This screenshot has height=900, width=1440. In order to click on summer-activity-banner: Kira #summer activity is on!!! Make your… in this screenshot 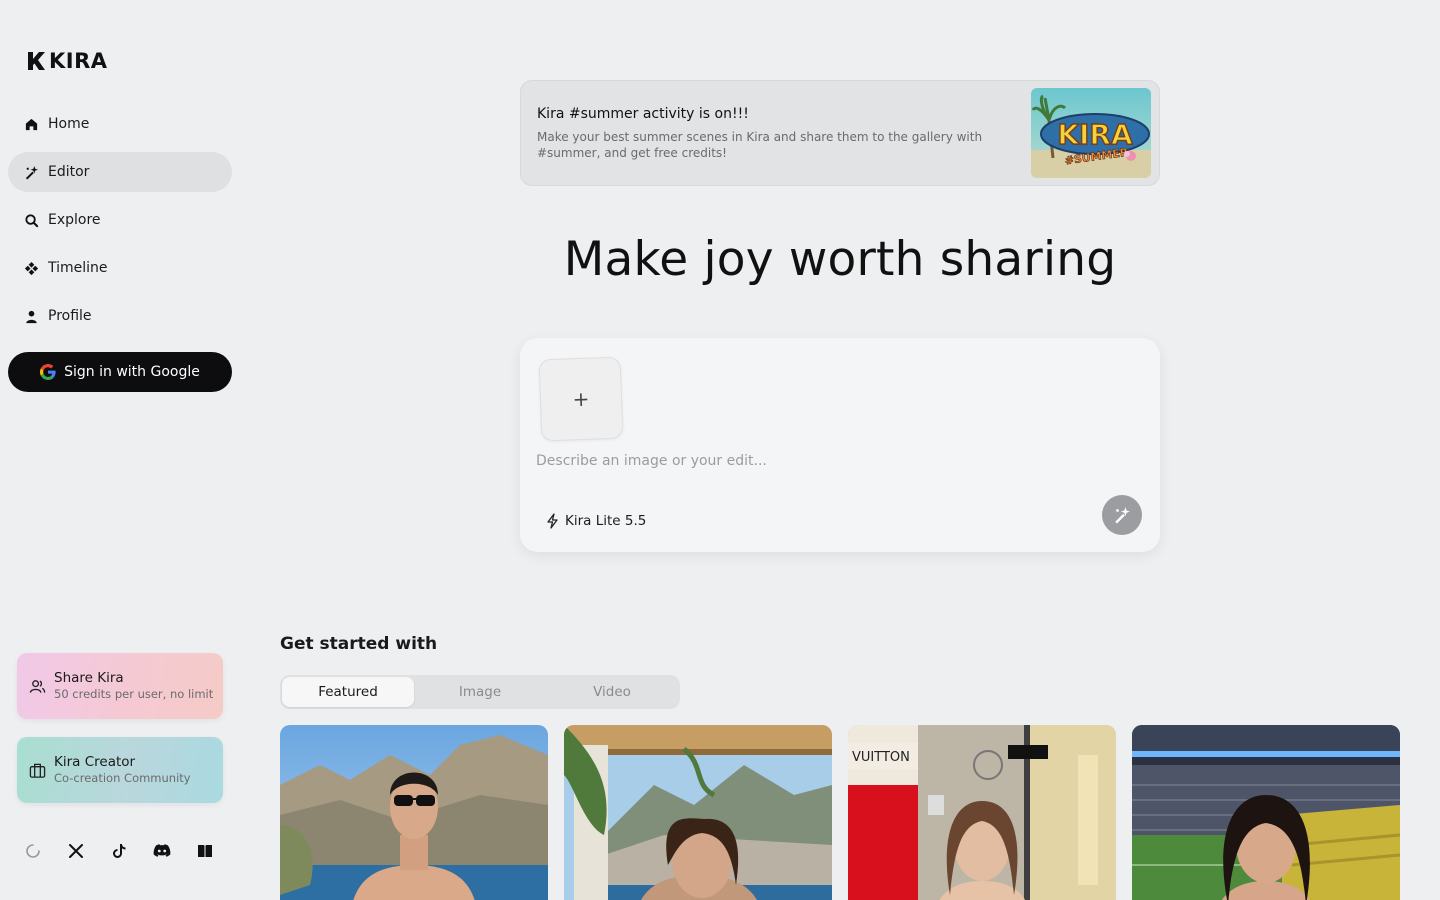, I will do `click(840, 133)`.